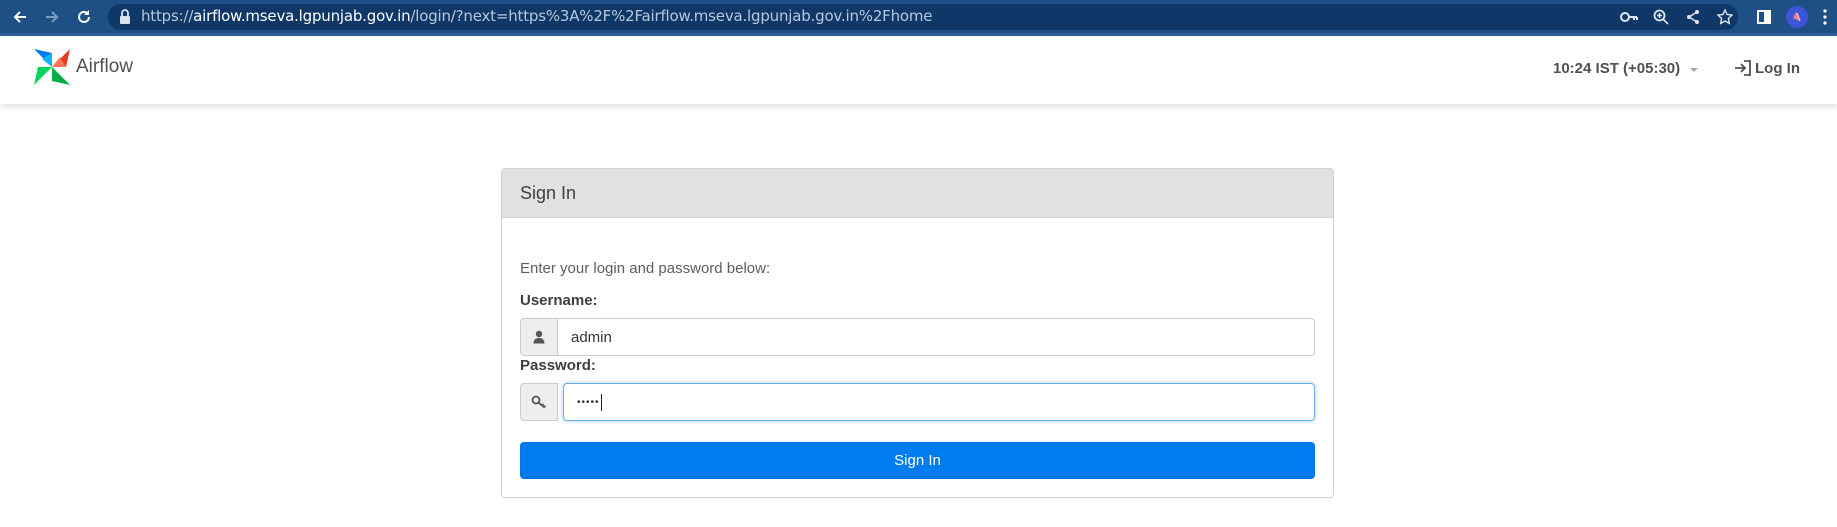 The height and width of the screenshot is (527, 1837). What do you see at coordinates (125, 17) in the screenshot?
I see `lock-icon` at bounding box center [125, 17].